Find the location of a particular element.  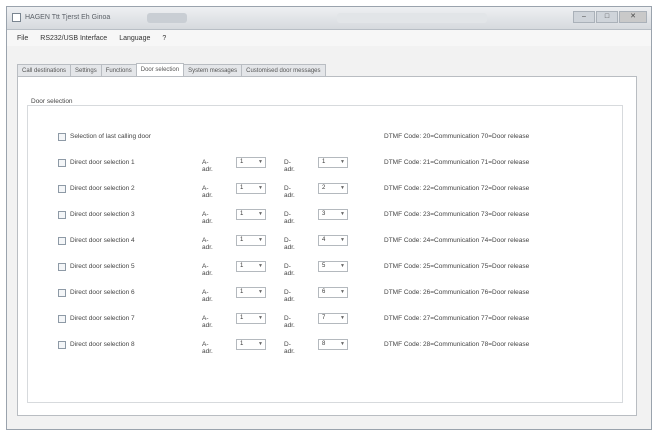

tab-door-selection: Door selection is located at coordinates (160, 69).